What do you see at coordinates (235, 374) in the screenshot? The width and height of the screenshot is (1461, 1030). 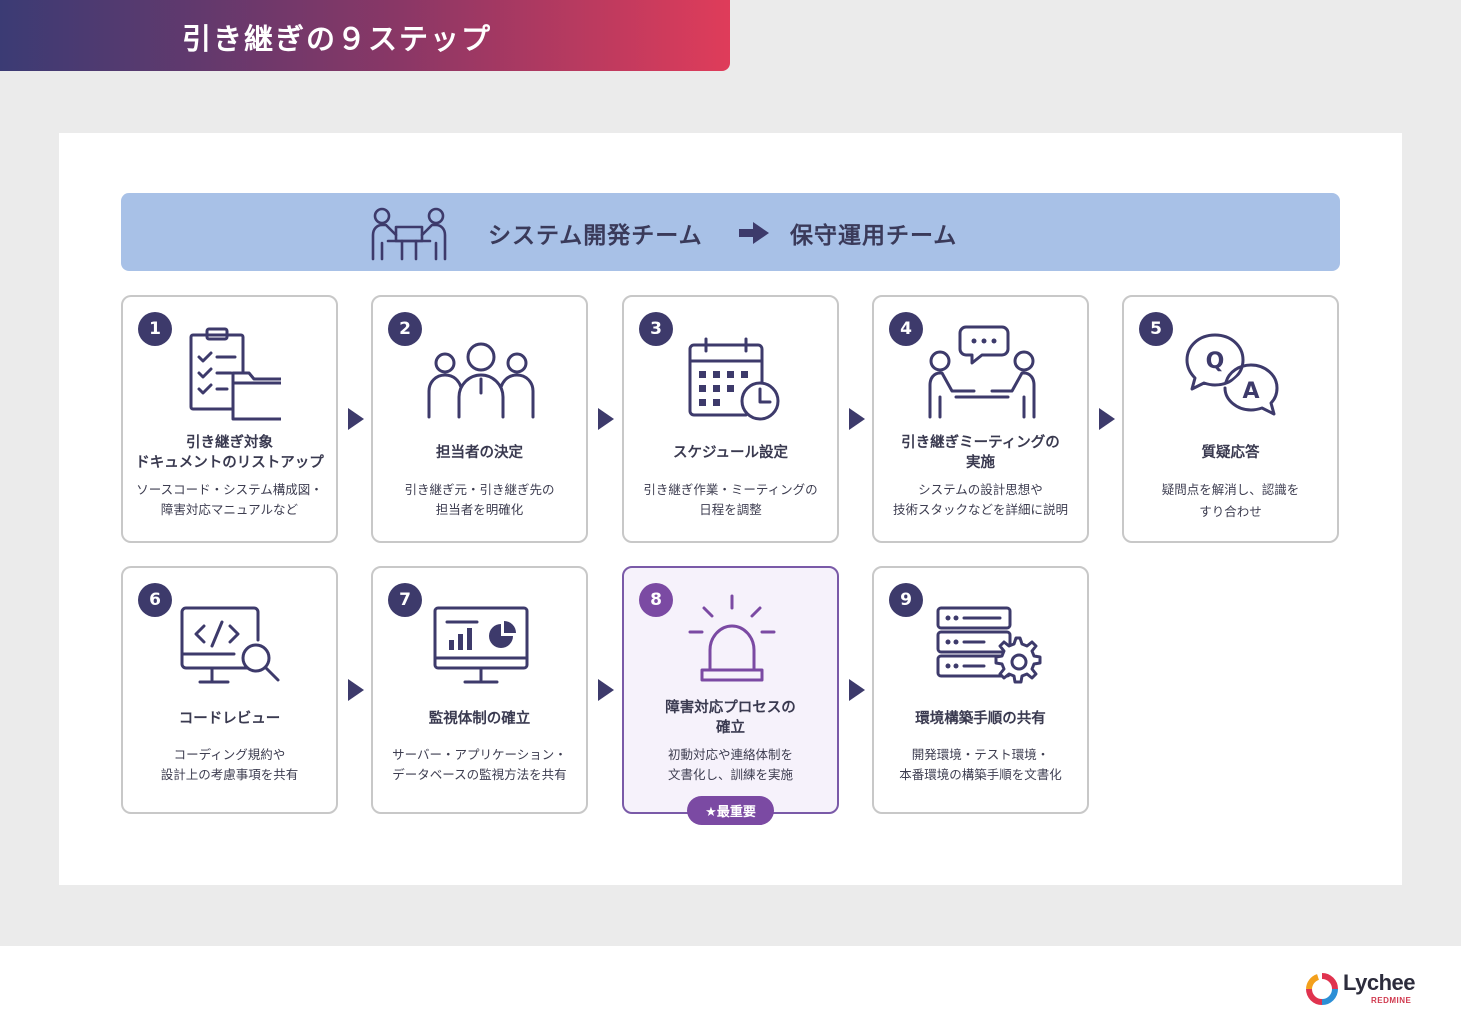 I see `checklist-folder-icon` at bounding box center [235, 374].